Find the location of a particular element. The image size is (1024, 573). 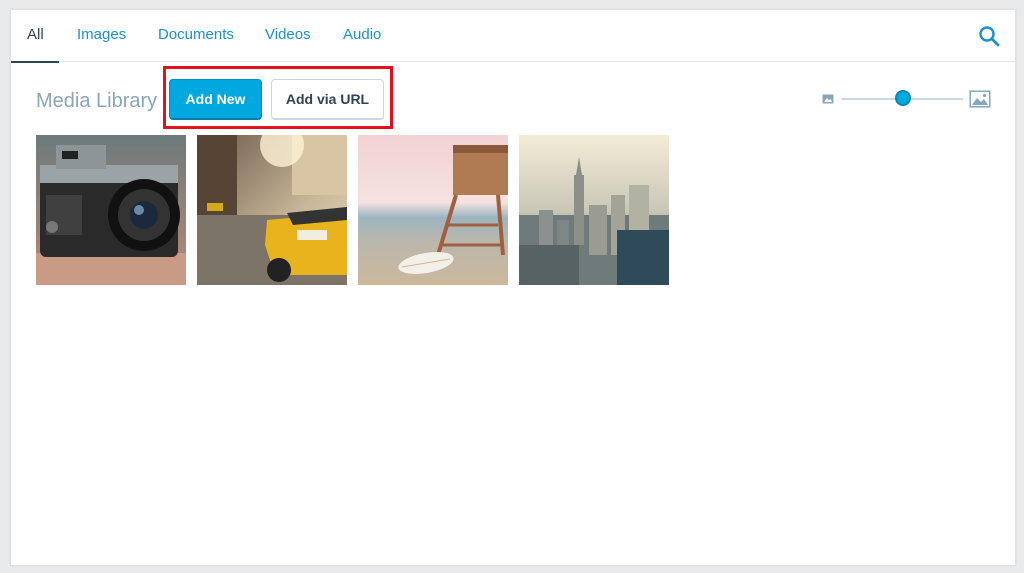

tab-audio: Audio is located at coordinates (362, 36).